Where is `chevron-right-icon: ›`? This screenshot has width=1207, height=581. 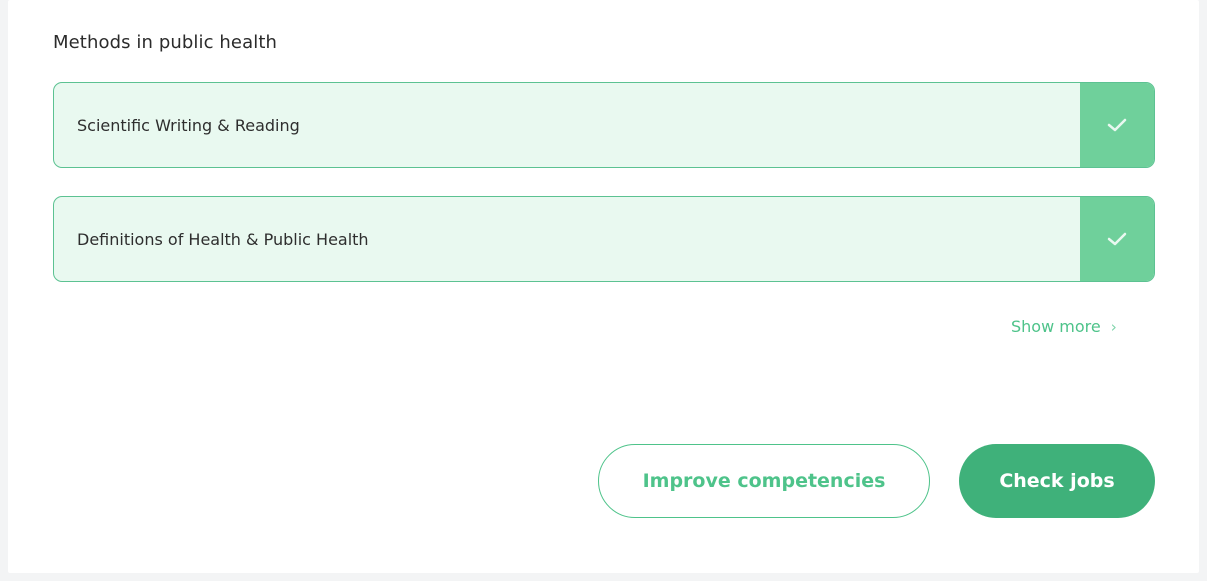
chevron-right-icon: › is located at coordinates (1113, 326).